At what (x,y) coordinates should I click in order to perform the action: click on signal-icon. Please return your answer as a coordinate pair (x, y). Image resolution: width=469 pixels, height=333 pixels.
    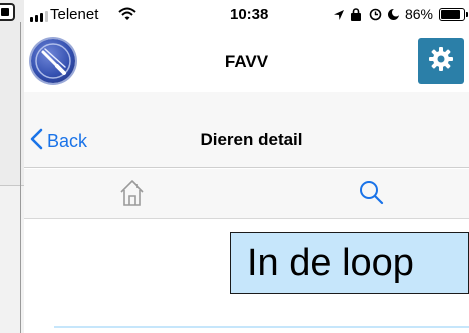
    Looking at the image, I should click on (39, 16).